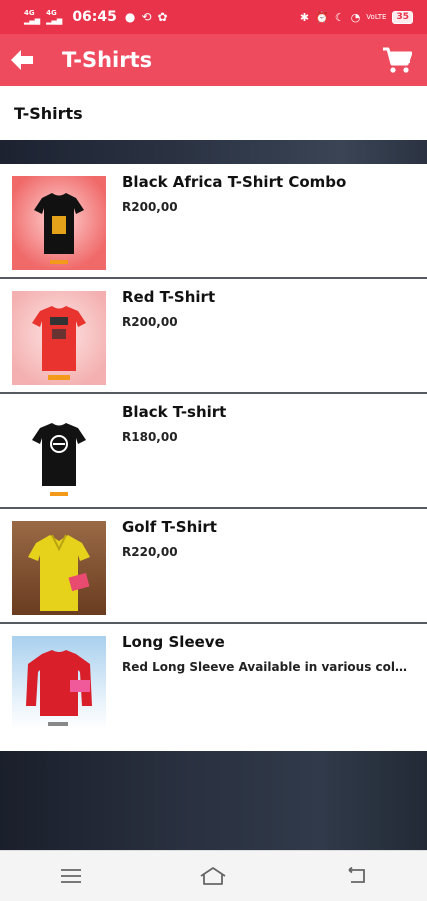  What do you see at coordinates (274, 570) in the screenshot?
I see `product-info: Golf T-Shirt R220,00` at bounding box center [274, 570].